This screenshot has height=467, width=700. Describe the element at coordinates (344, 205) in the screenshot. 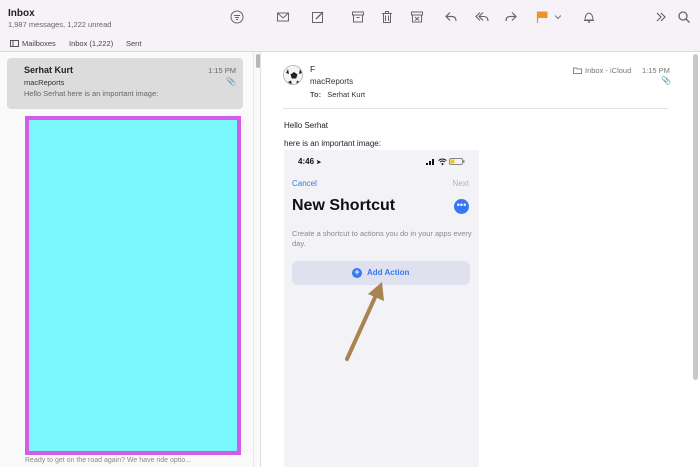

I see `phone-shortcut-title: New Shortcut` at that location.